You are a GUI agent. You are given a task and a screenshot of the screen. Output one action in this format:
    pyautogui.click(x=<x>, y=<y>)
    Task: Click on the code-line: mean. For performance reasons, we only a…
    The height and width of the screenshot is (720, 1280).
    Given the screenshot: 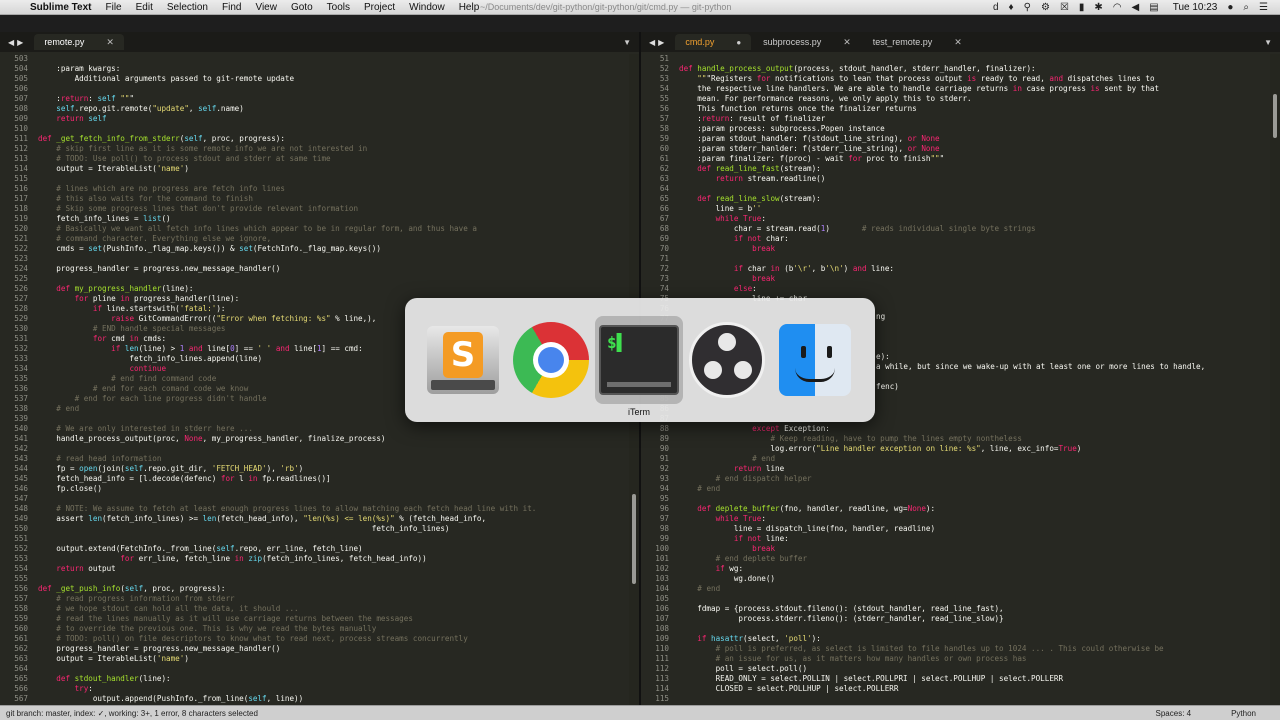 What is the action you would take?
    pyautogui.click(x=959, y=99)
    